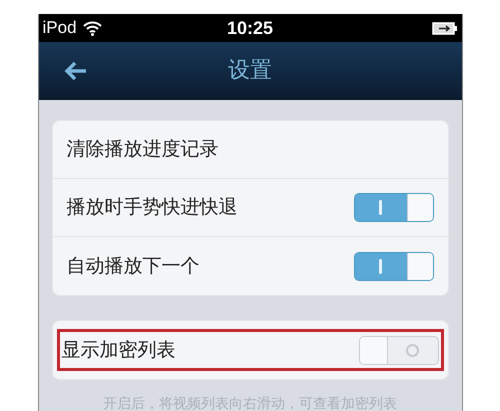  What do you see at coordinates (133, 266) in the screenshot?
I see `setting-label: 自动播放下一个` at bounding box center [133, 266].